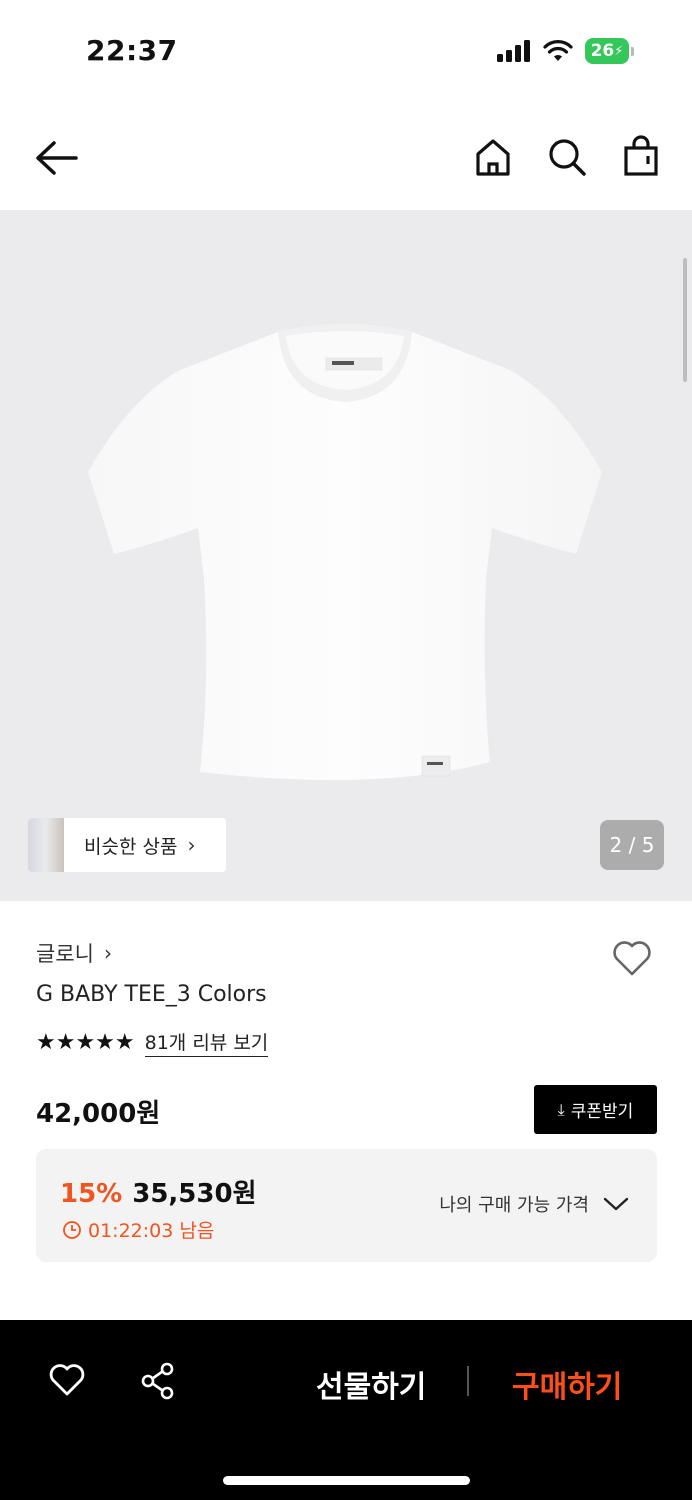 Image resolution: width=692 pixels, height=1500 pixels. I want to click on divider, so click(468, 1381).